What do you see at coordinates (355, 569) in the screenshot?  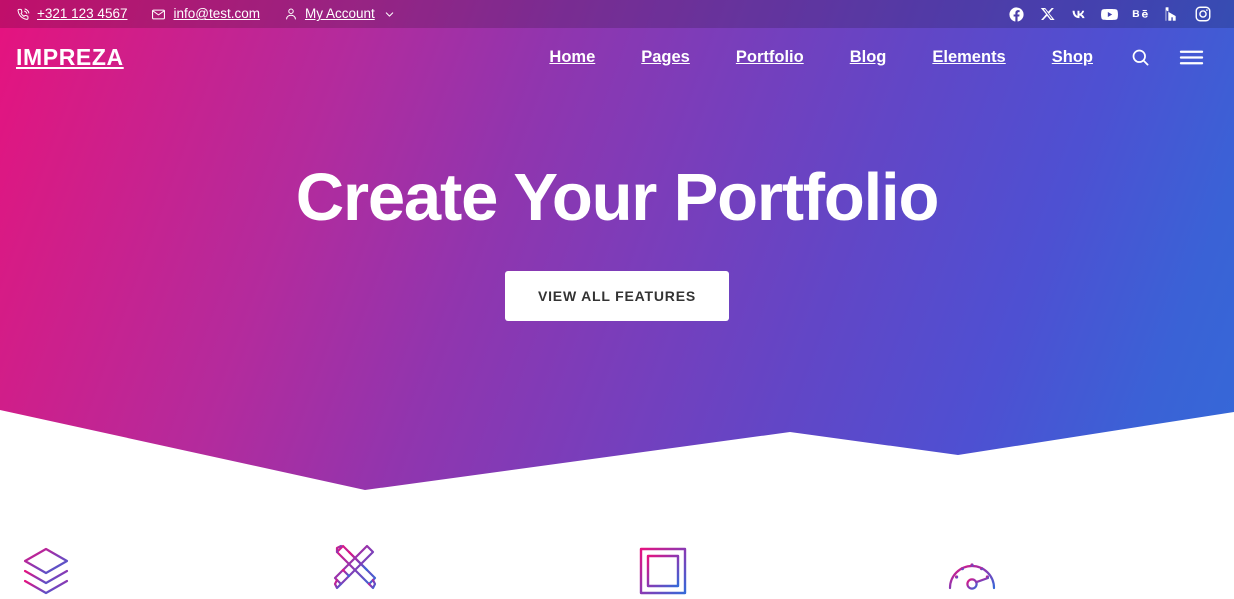 I see `pencil-ruler-icon` at bounding box center [355, 569].